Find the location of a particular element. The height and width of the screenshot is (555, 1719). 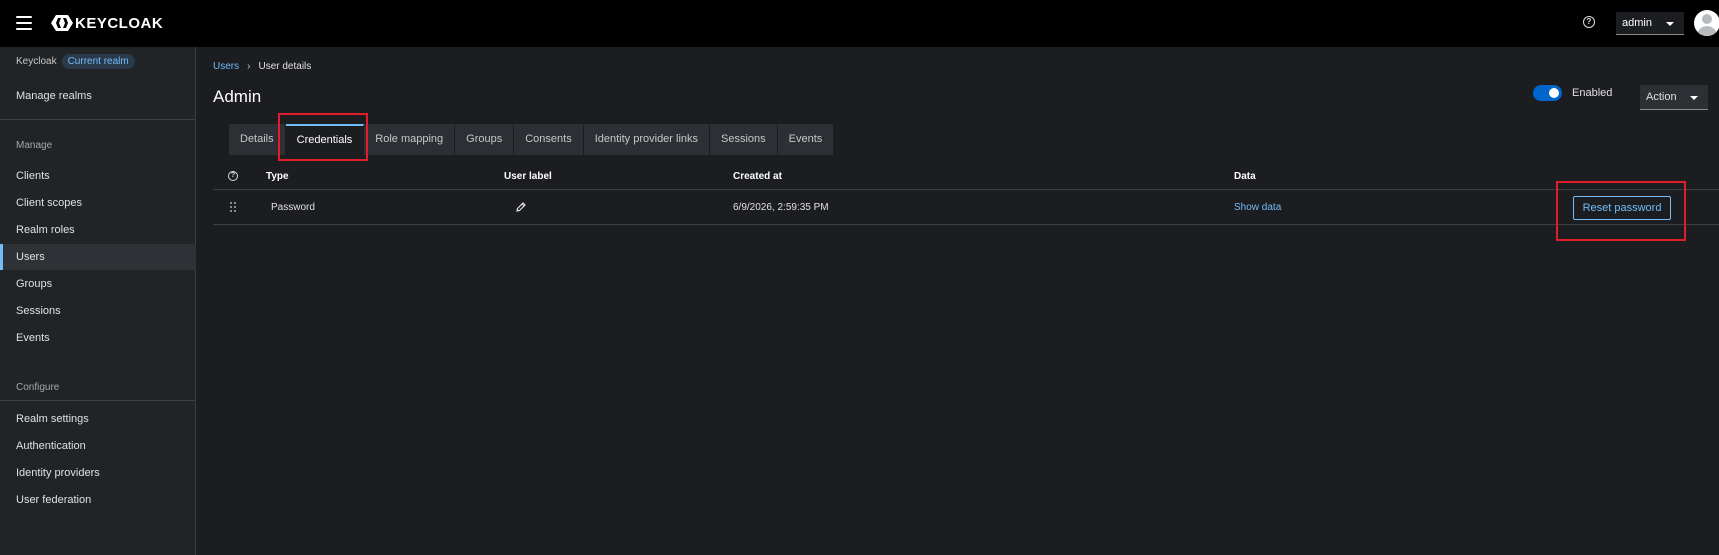

highlight-box-reset-password is located at coordinates (1621, 211).